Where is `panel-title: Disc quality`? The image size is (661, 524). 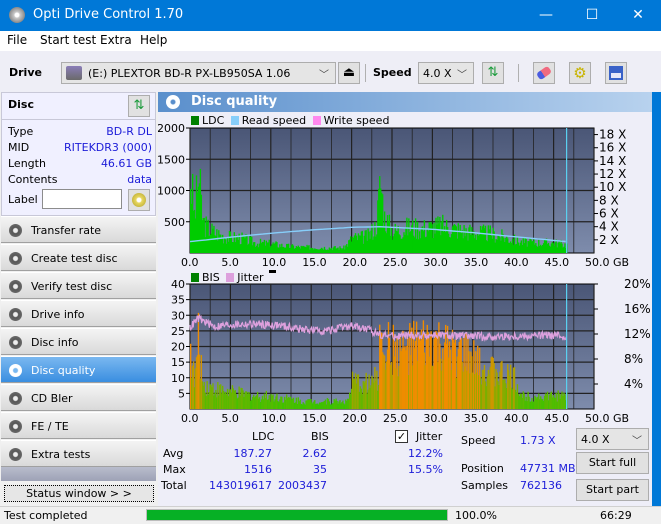 panel-title: Disc quality is located at coordinates (234, 101).